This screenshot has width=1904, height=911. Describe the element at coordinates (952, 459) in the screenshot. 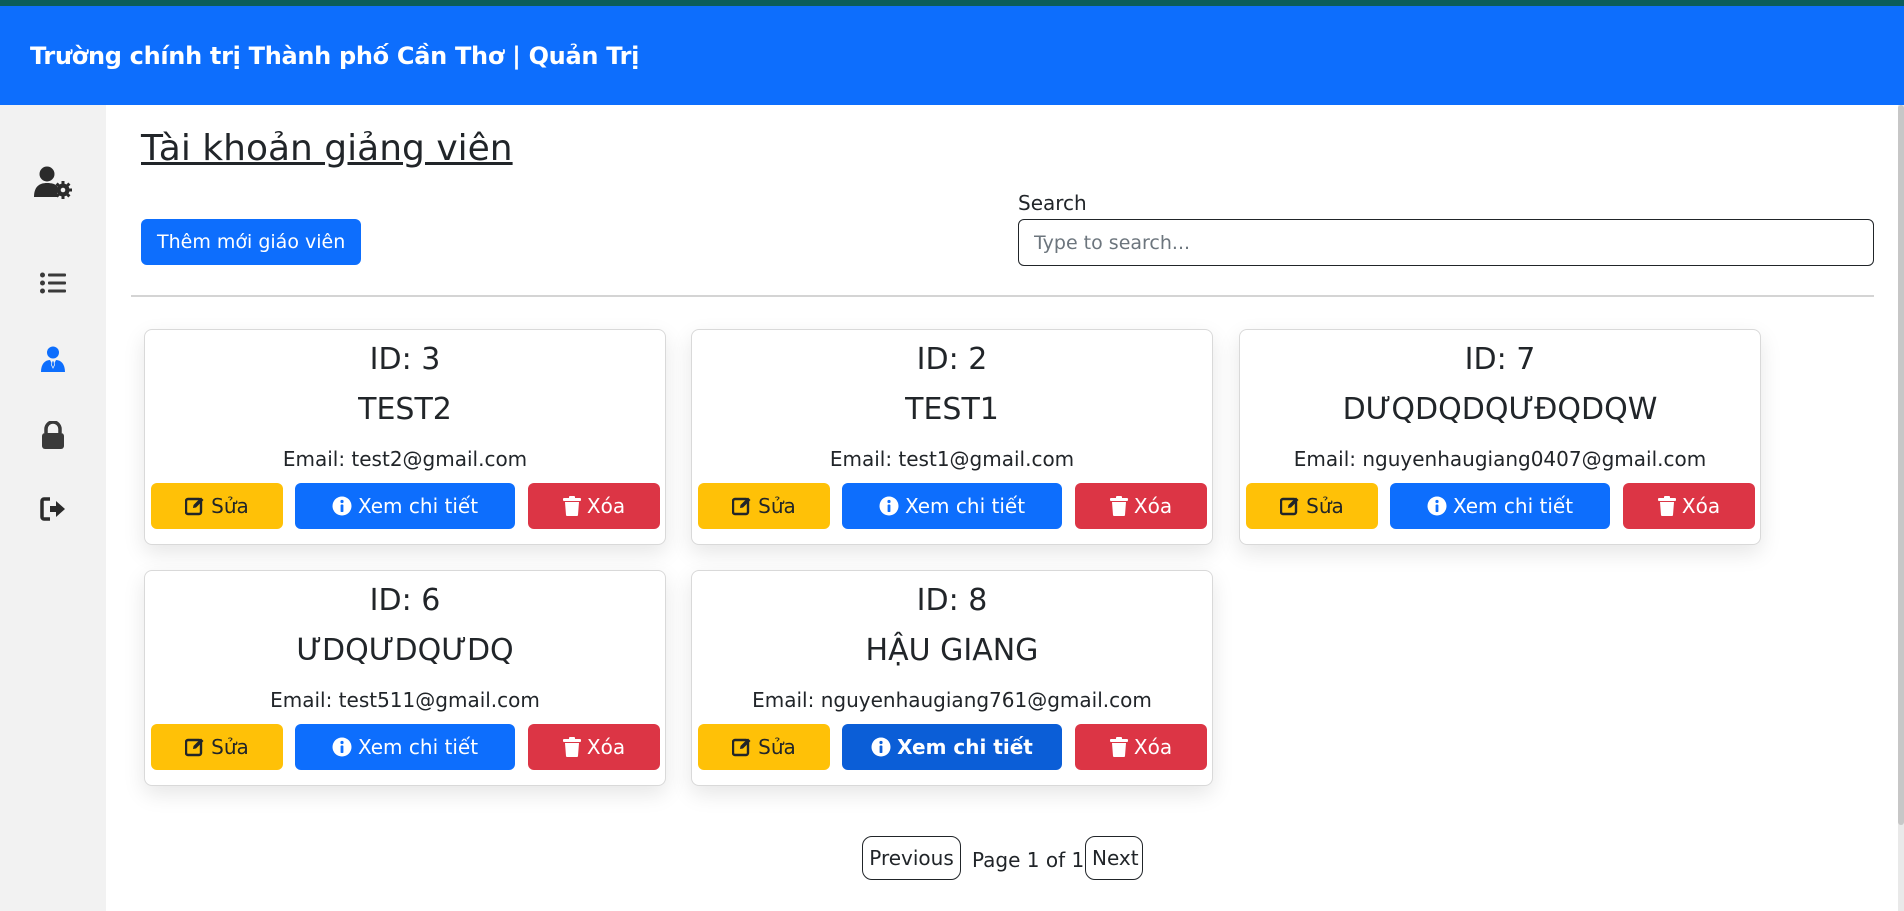

I see `card-email: Email: test1@gmail.com` at that location.